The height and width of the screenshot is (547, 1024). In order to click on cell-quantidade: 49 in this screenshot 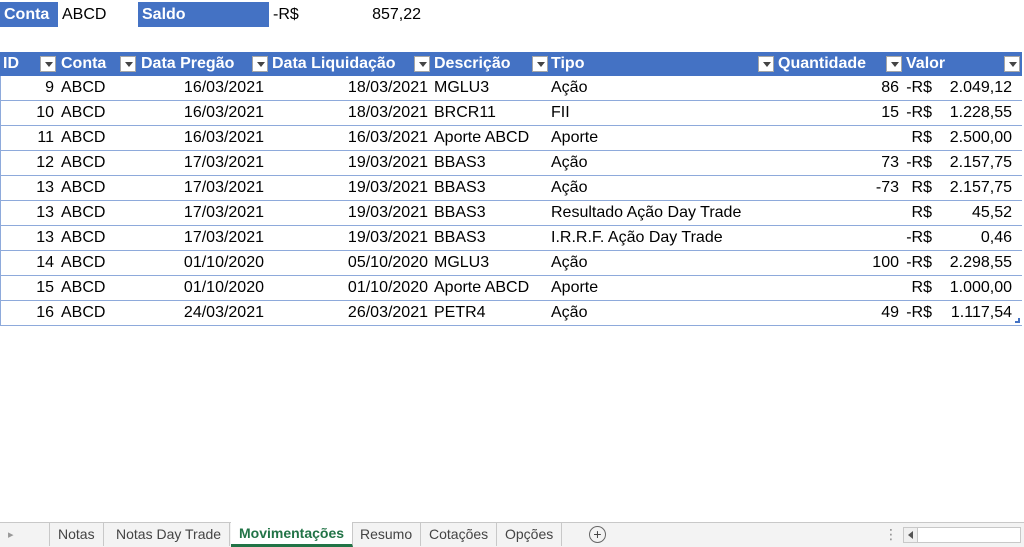, I will do `click(839, 313)`.